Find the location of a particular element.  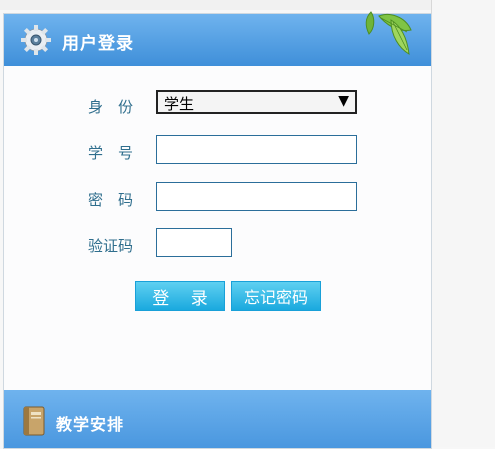

gear-icon is located at coordinates (36, 40).